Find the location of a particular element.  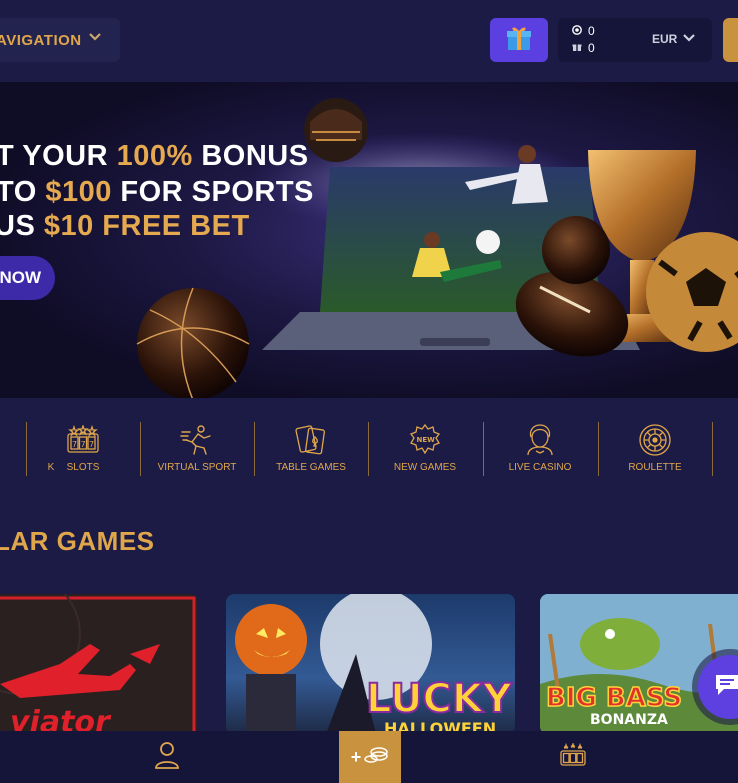

bottom-slots-button is located at coordinates (573, 757).